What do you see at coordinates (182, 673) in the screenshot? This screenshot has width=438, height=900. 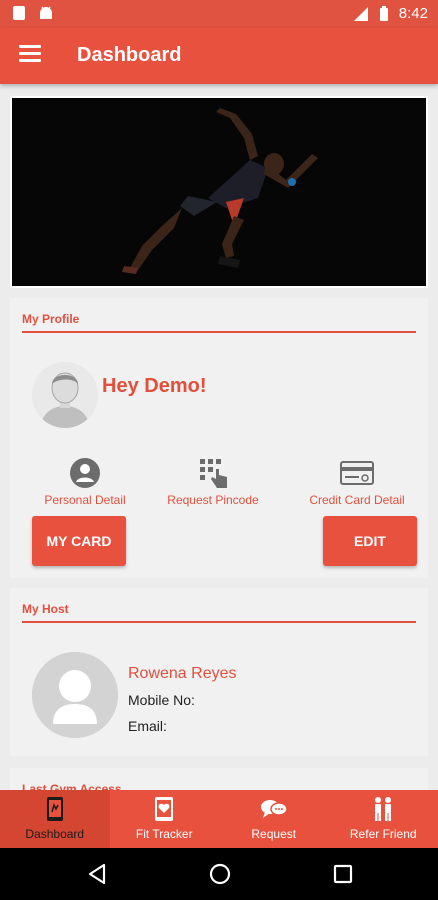 I see `host-name: Rowena Reyes` at bounding box center [182, 673].